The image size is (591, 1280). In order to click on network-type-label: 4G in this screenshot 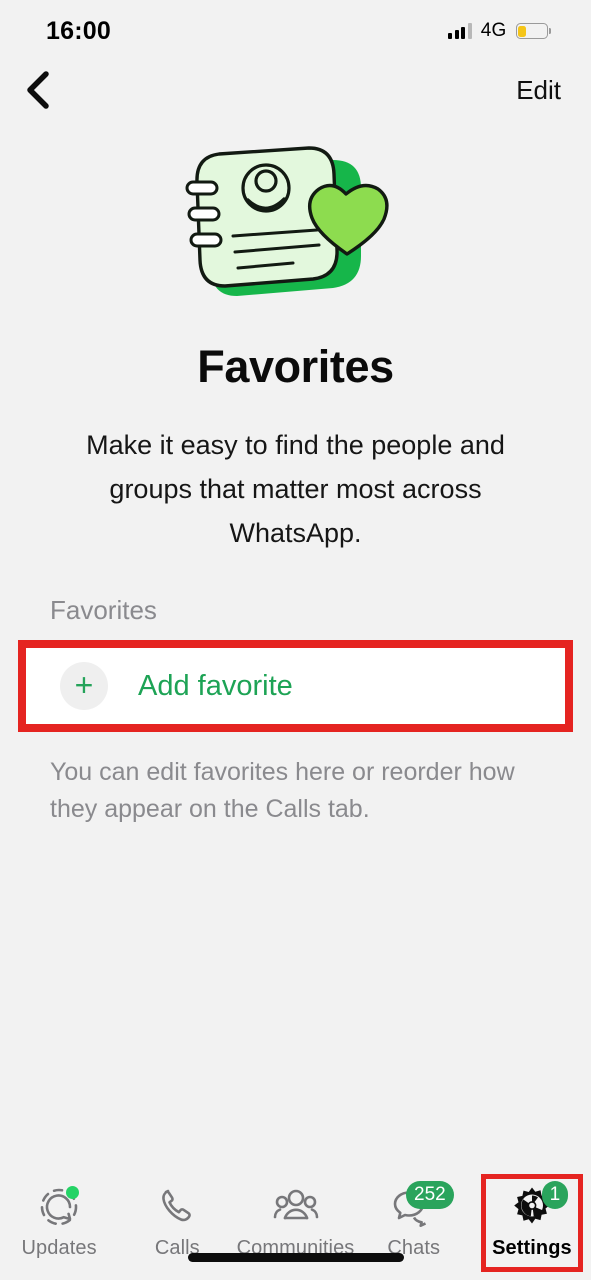, I will do `click(493, 30)`.